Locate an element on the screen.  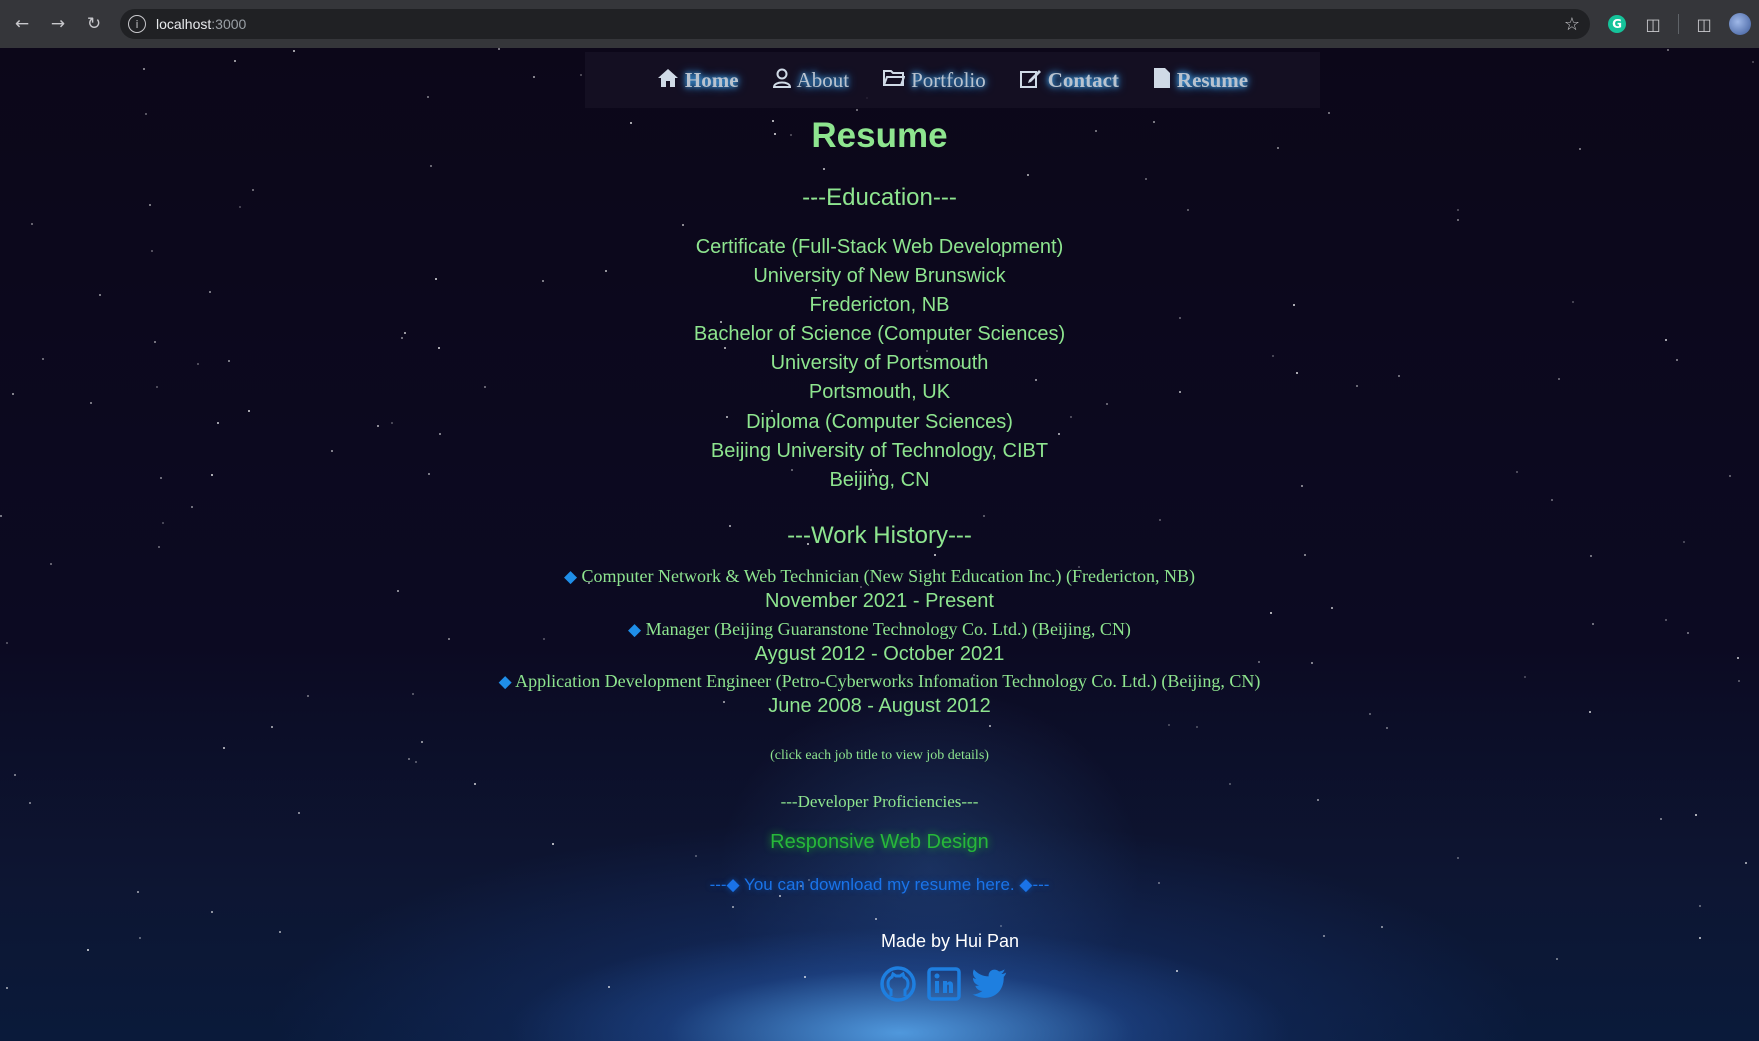
browser-toolbar: ← → ↻ i localhost:3000 ☆ G ◫ ◫ is located at coordinates (879, 24).